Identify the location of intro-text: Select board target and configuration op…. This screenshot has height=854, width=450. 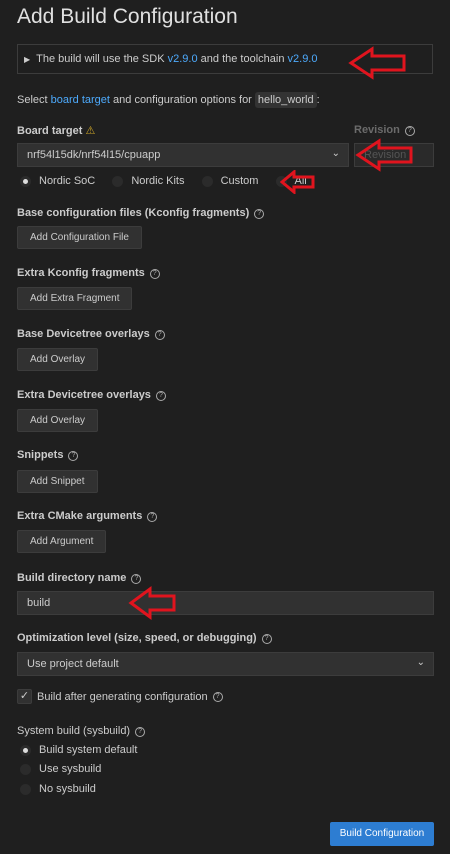
(168, 100).